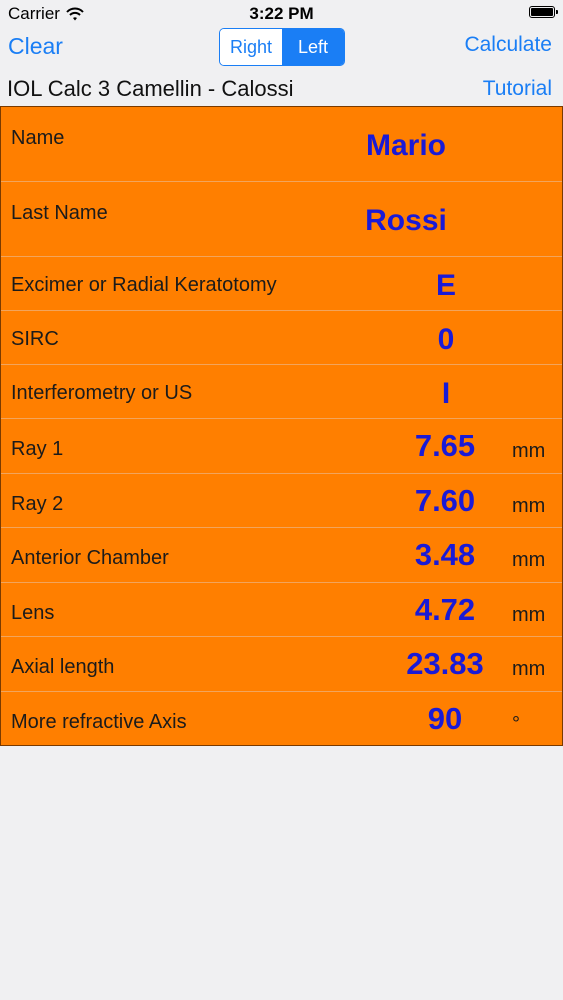 The width and height of the screenshot is (563, 1000). Describe the element at coordinates (35, 339) in the screenshot. I see `sirc-label: SIRC` at that location.